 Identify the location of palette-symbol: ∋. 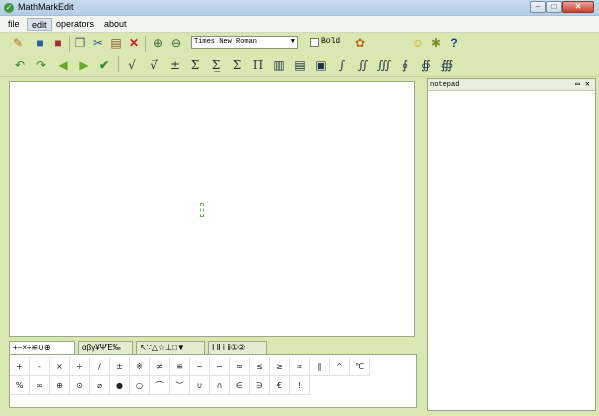
(260, 385).